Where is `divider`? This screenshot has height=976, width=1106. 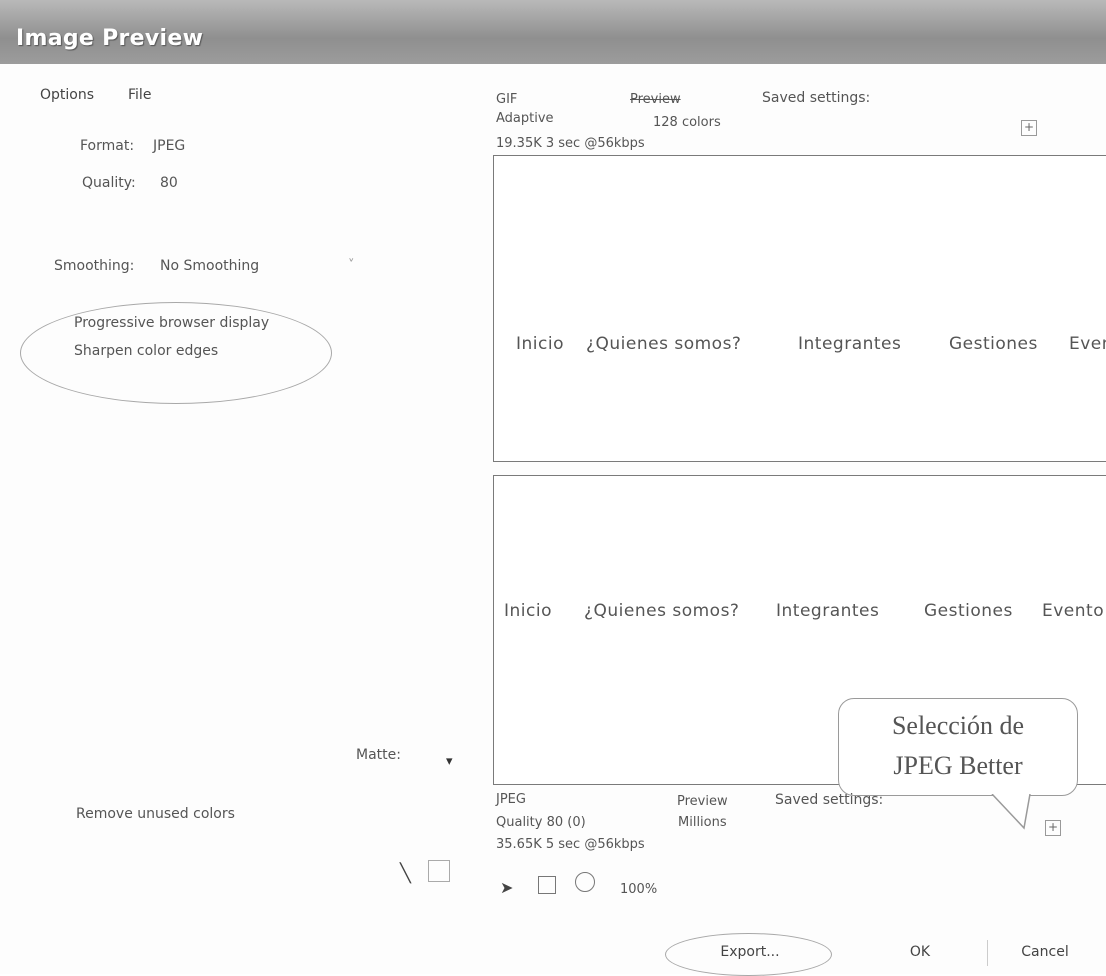 divider is located at coordinates (987, 953).